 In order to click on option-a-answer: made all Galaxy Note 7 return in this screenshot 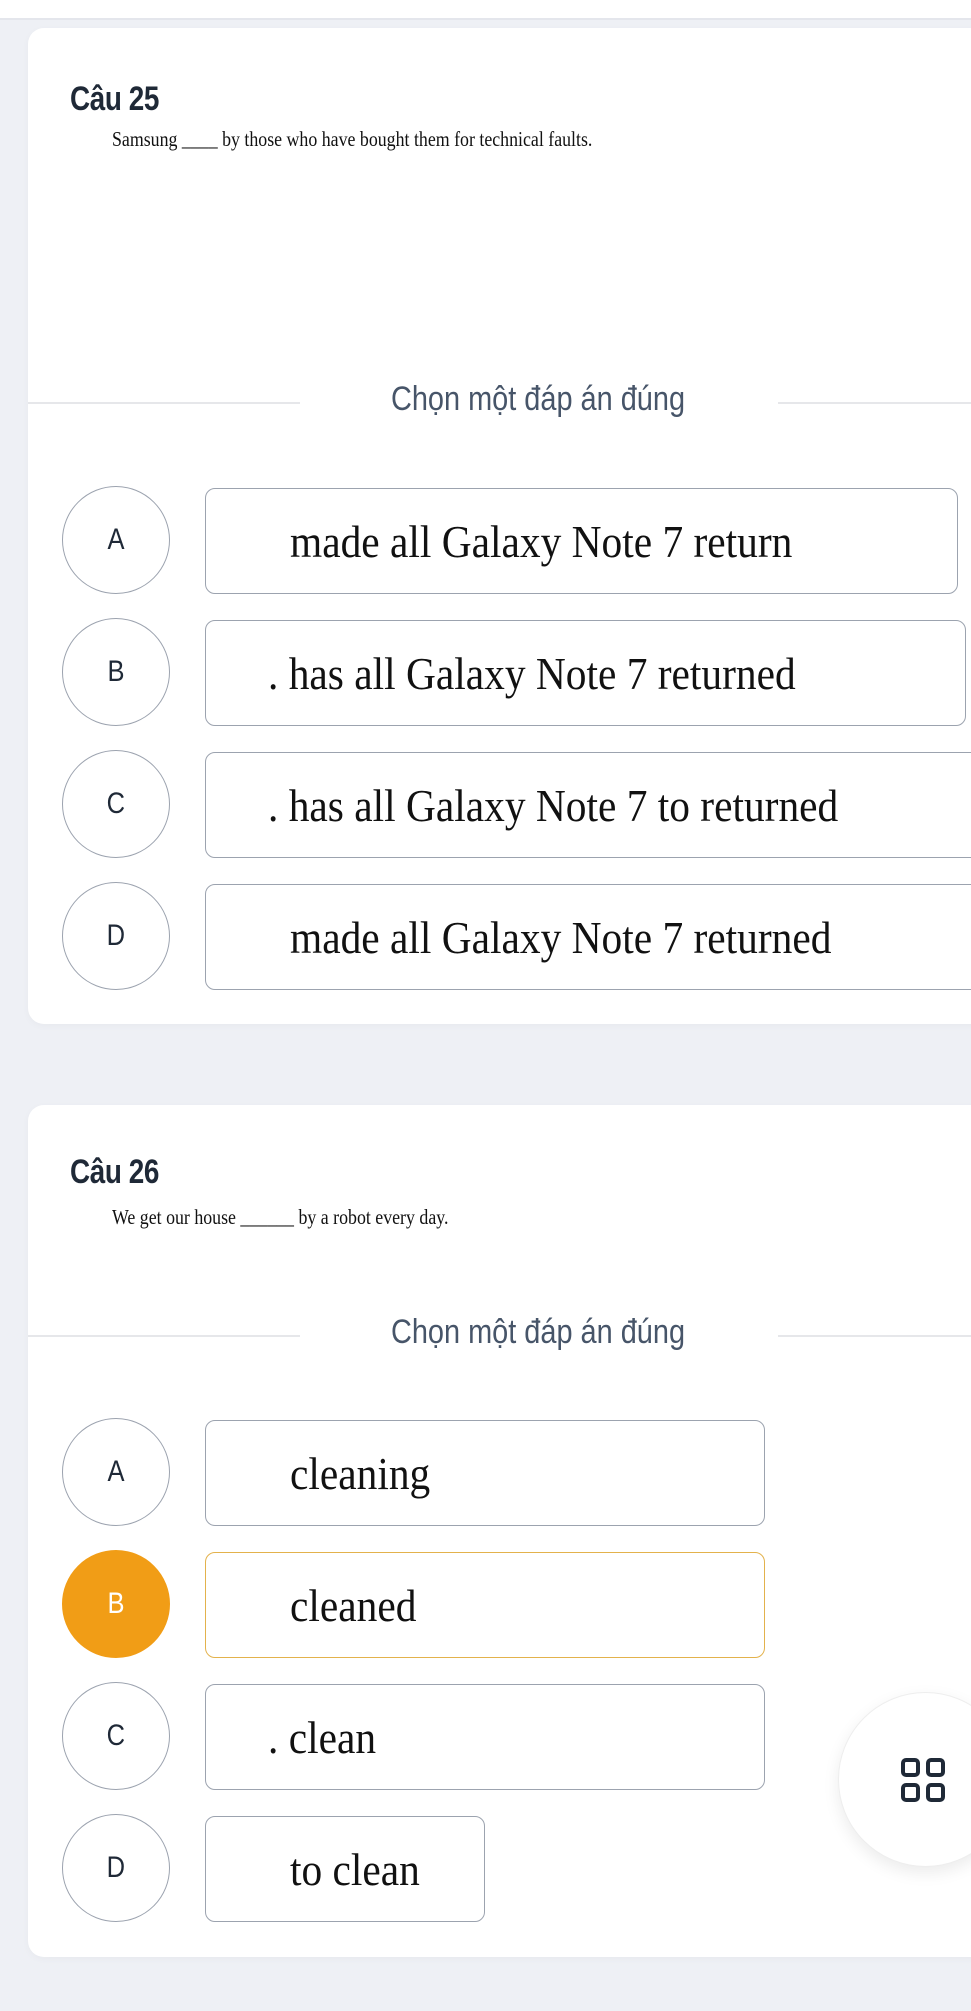, I will do `click(581, 541)`.